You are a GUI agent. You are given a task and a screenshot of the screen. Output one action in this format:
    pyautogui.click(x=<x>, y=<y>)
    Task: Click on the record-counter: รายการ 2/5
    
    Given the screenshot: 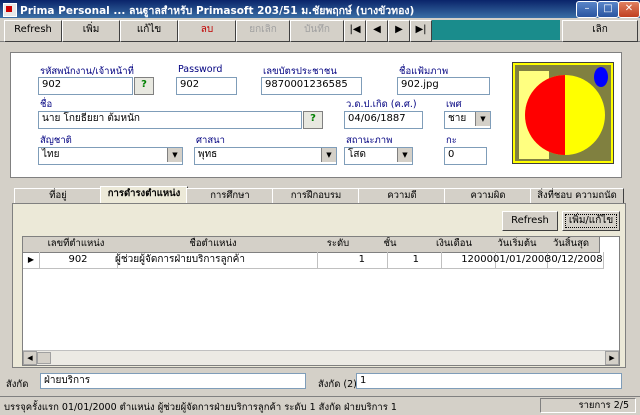 What is the action you would take?
    pyautogui.click(x=588, y=405)
    